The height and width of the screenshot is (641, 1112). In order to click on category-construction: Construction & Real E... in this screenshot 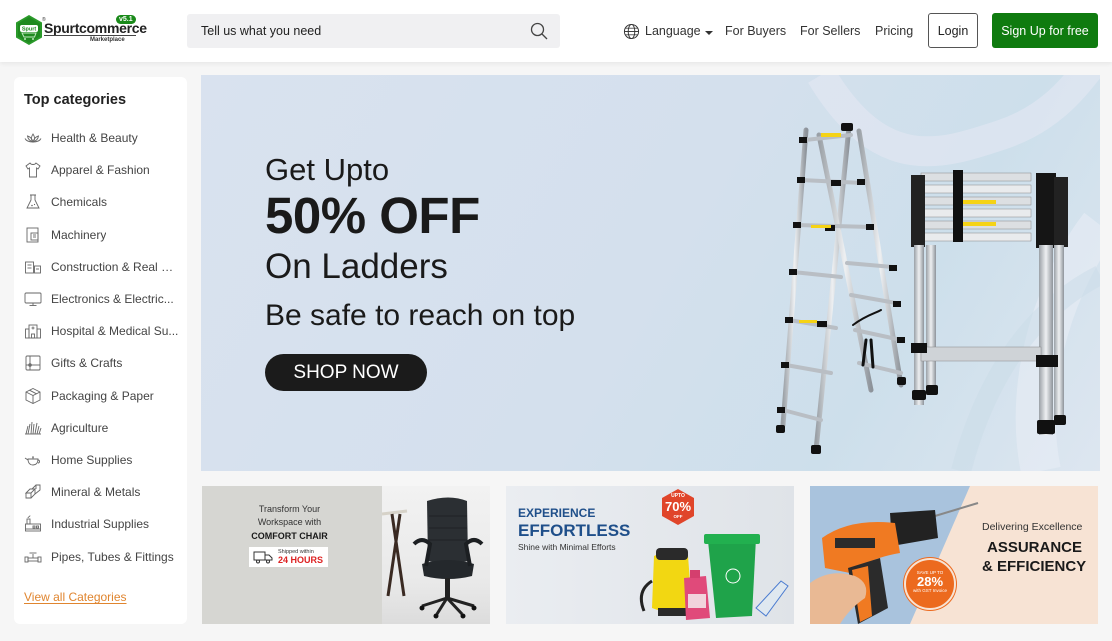, I will do `click(101, 267)`.